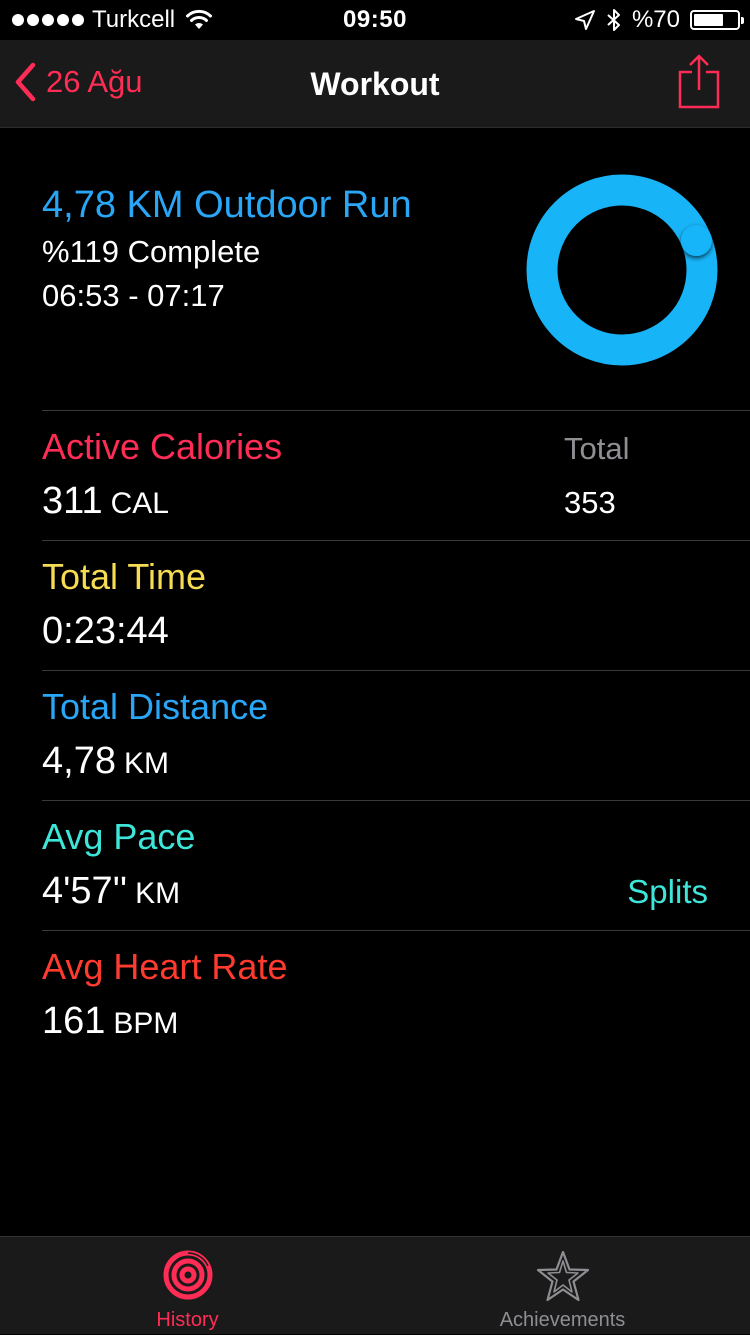  I want to click on metric-row-active-calories: Active Calories 311 CAL Total 353, so click(396, 475).